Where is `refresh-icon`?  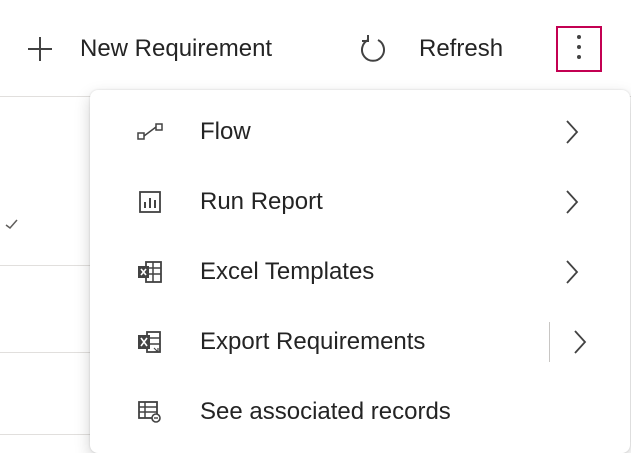
refresh-icon is located at coordinates (373, 49).